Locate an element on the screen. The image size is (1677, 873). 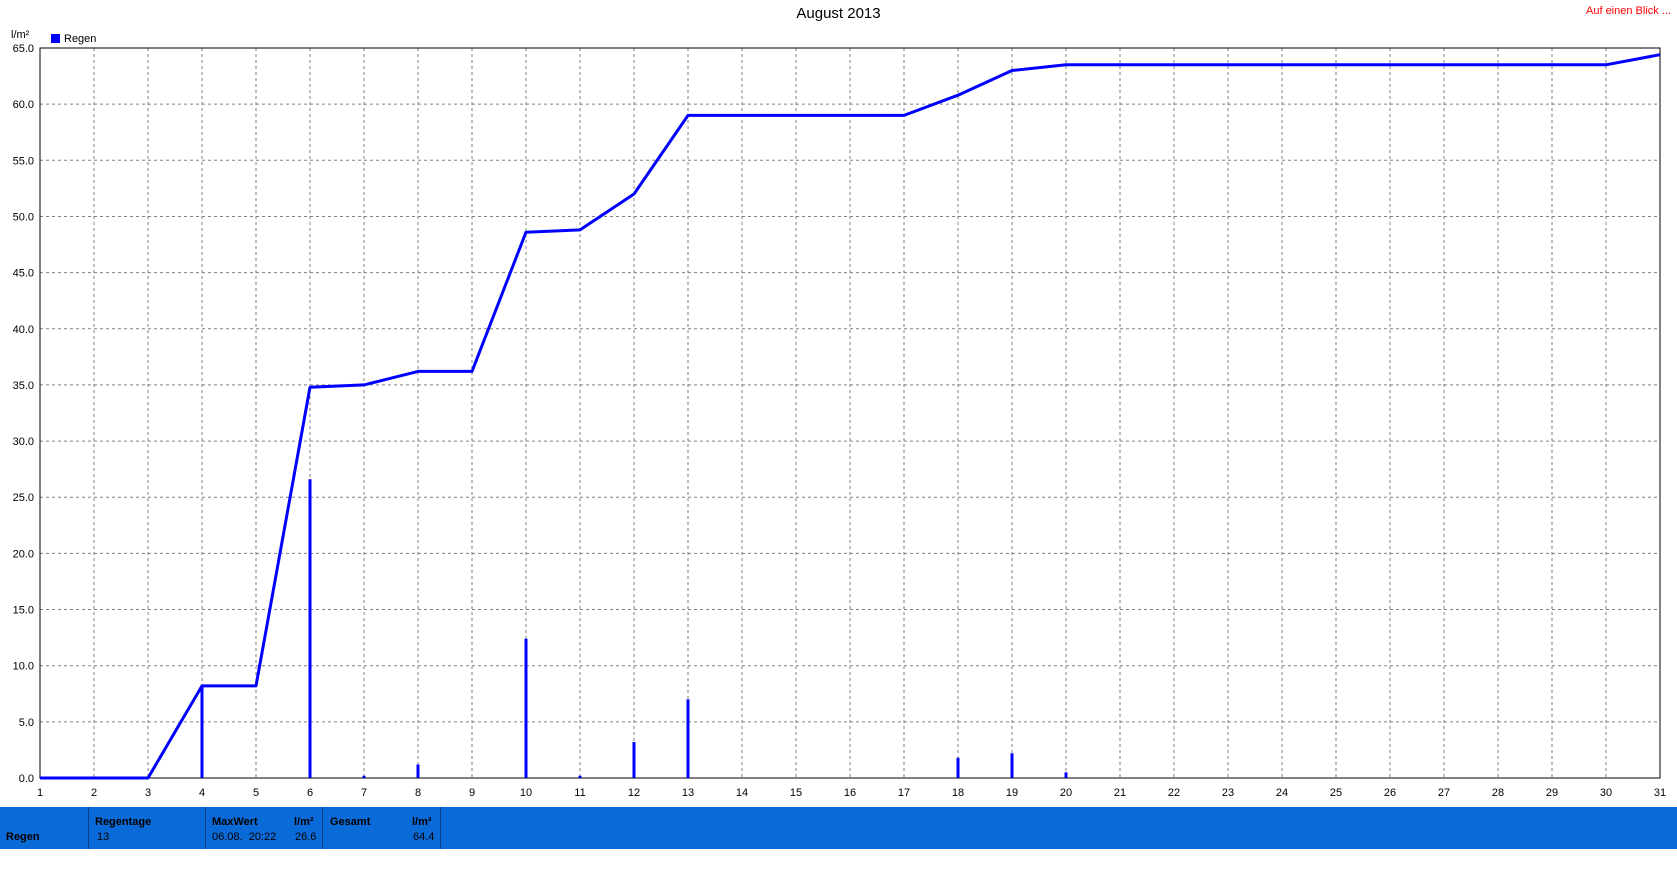
y-axis-label: l/m² is located at coordinates (20, 35).